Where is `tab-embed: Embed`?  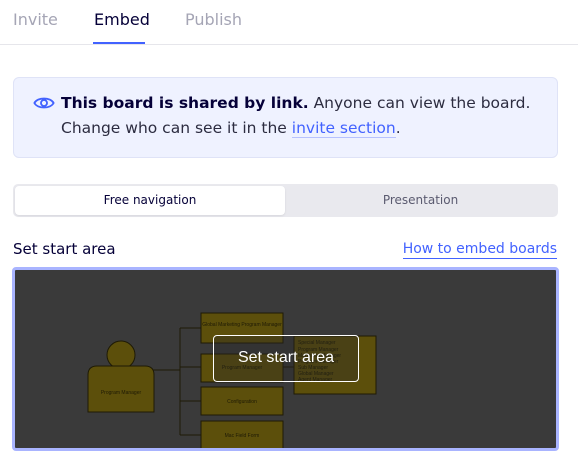 tab-embed: Embed is located at coordinates (122, 19).